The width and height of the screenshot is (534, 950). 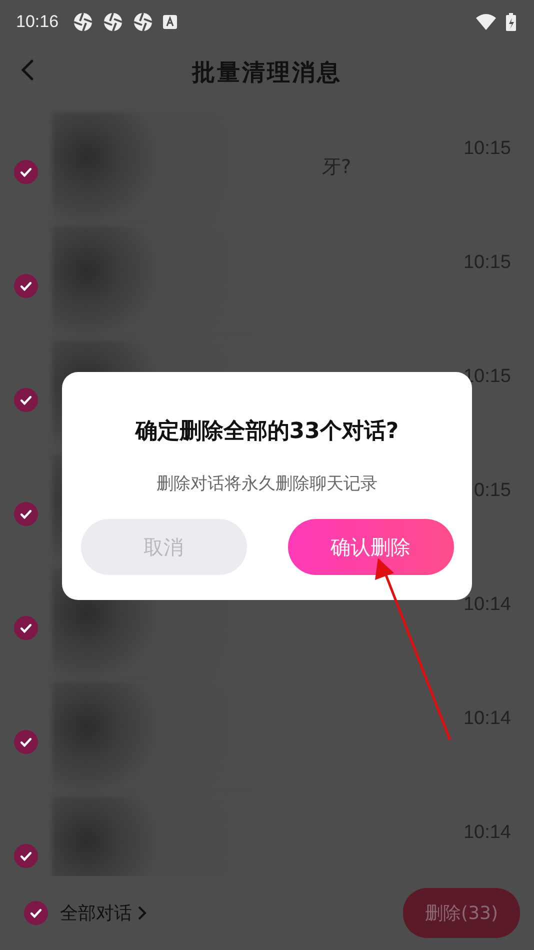 What do you see at coordinates (267, 73) in the screenshot?
I see `page-title: 批量清理消息` at bounding box center [267, 73].